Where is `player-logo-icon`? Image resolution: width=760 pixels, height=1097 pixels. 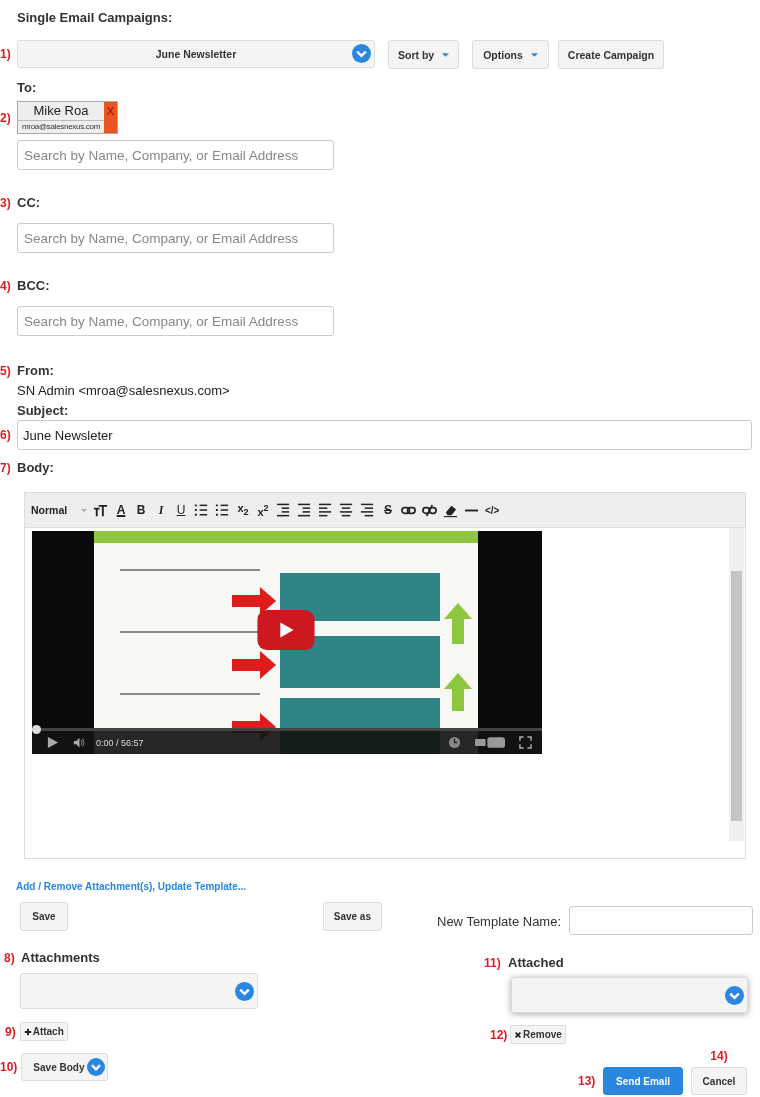 player-logo-icon is located at coordinates (490, 742).